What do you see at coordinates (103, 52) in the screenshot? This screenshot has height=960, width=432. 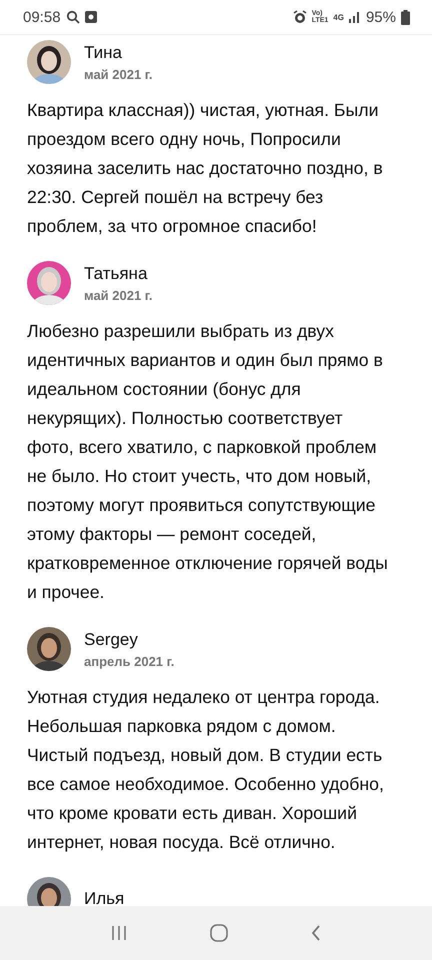 I see `reviewer-name: Тина` at bounding box center [103, 52].